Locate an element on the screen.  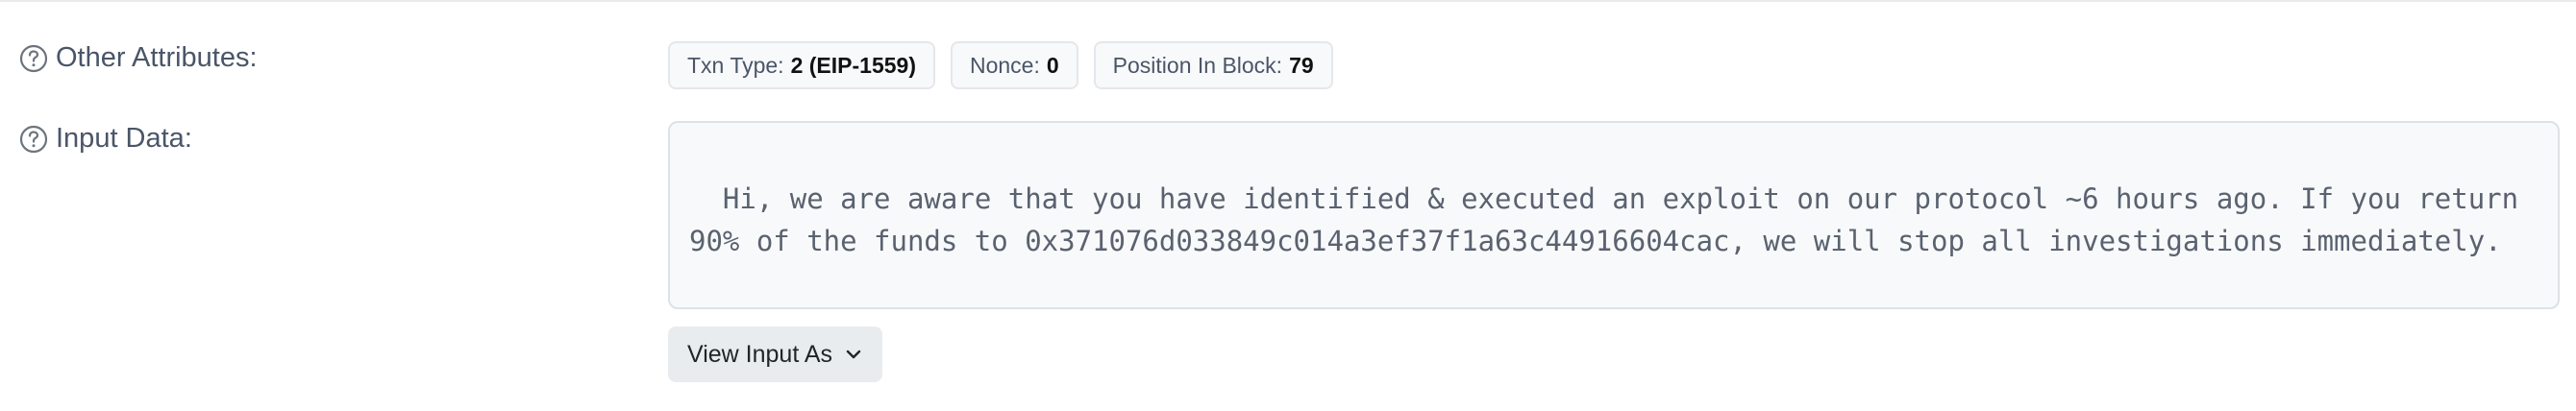
other-attributes-label: Other Attributes: is located at coordinates (157, 57).